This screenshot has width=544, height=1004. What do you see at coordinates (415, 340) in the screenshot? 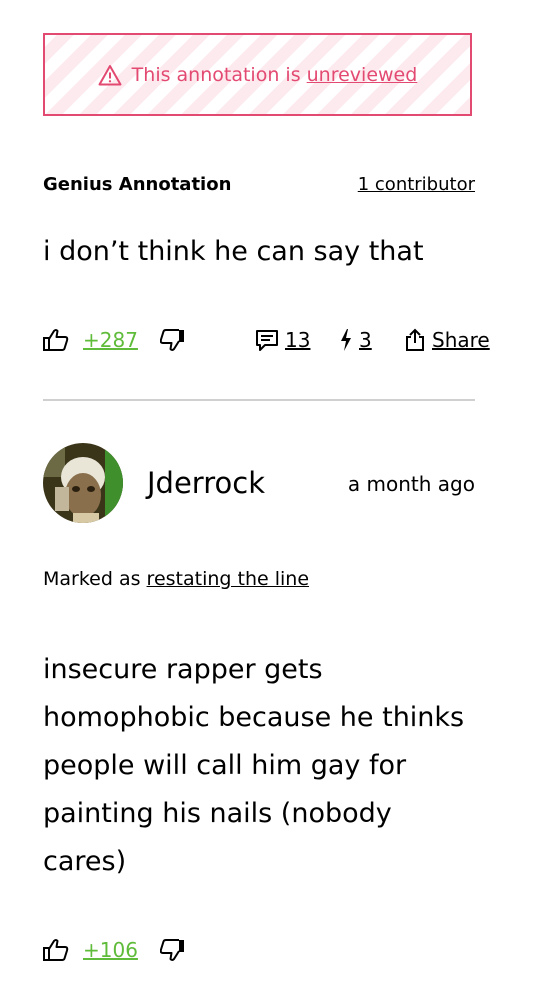
I see `share-icon` at bounding box center [415, 340].